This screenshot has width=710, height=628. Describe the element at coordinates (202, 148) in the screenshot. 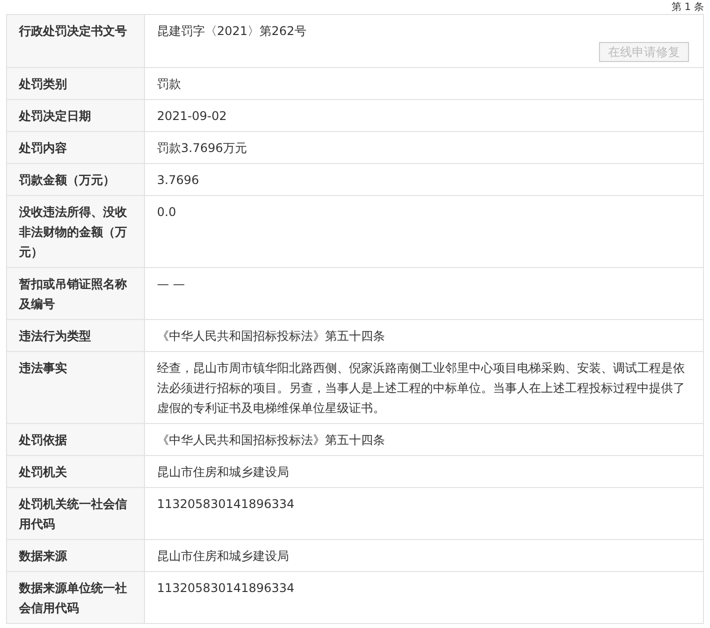

I see `field-value: 罚款3.7696万元` at that location.